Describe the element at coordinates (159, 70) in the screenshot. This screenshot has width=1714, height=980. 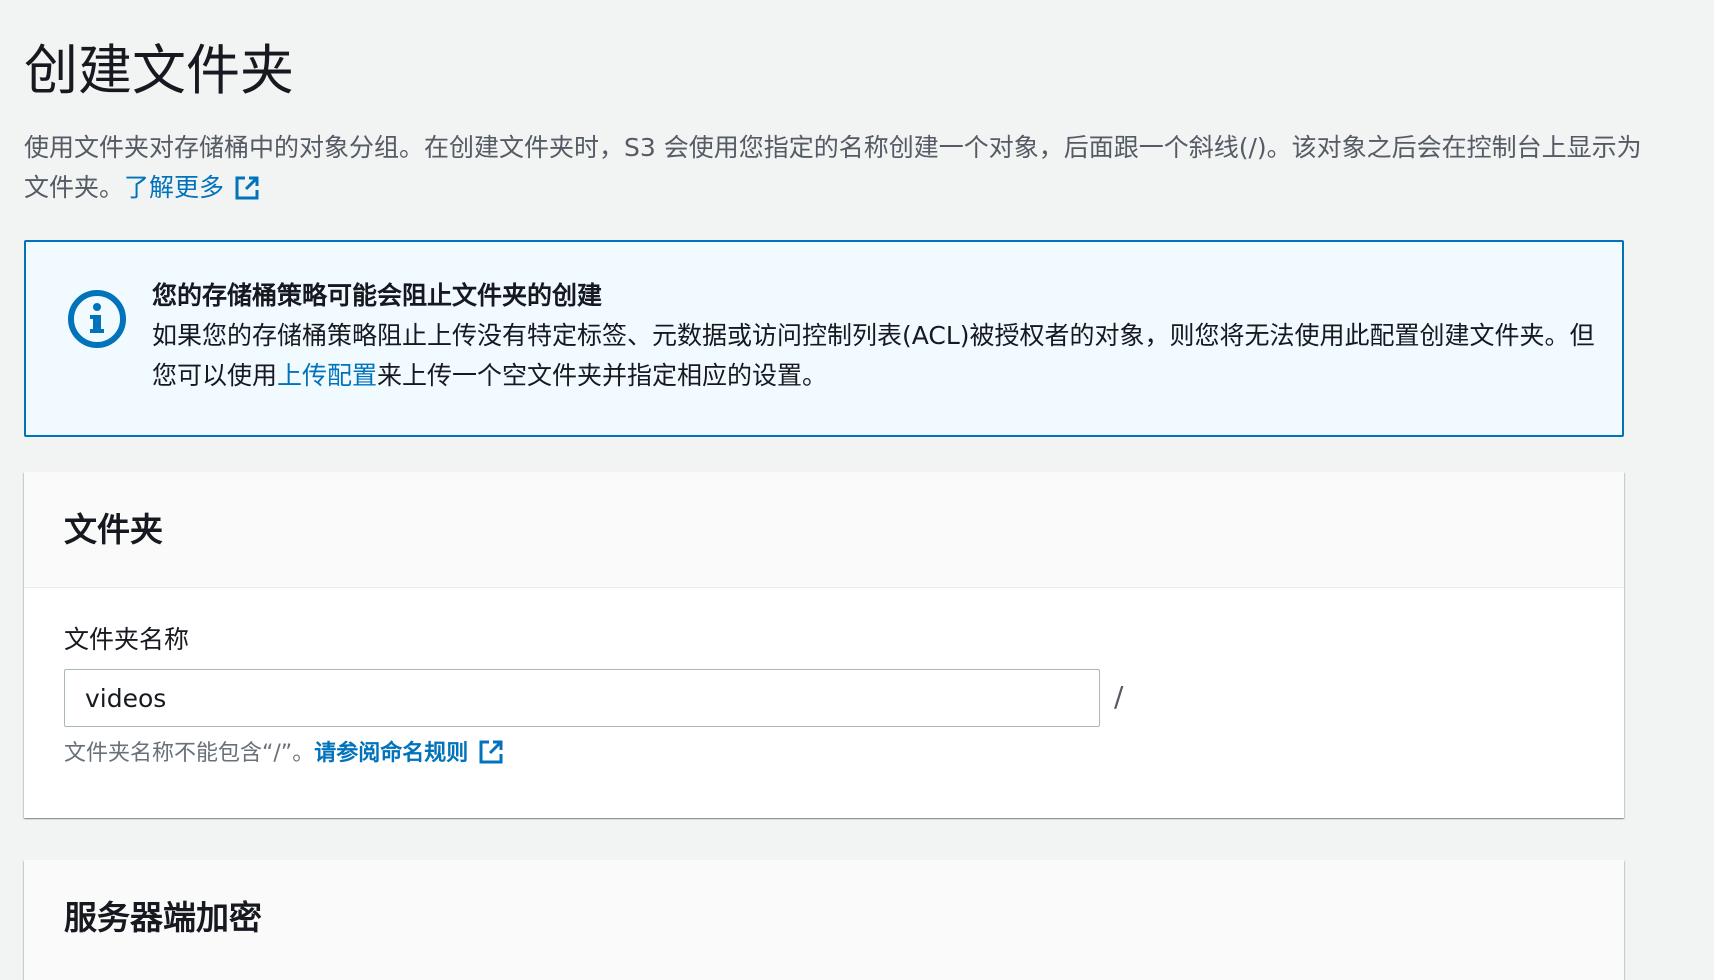
I see `page-title: 创建文件夹` at that location.